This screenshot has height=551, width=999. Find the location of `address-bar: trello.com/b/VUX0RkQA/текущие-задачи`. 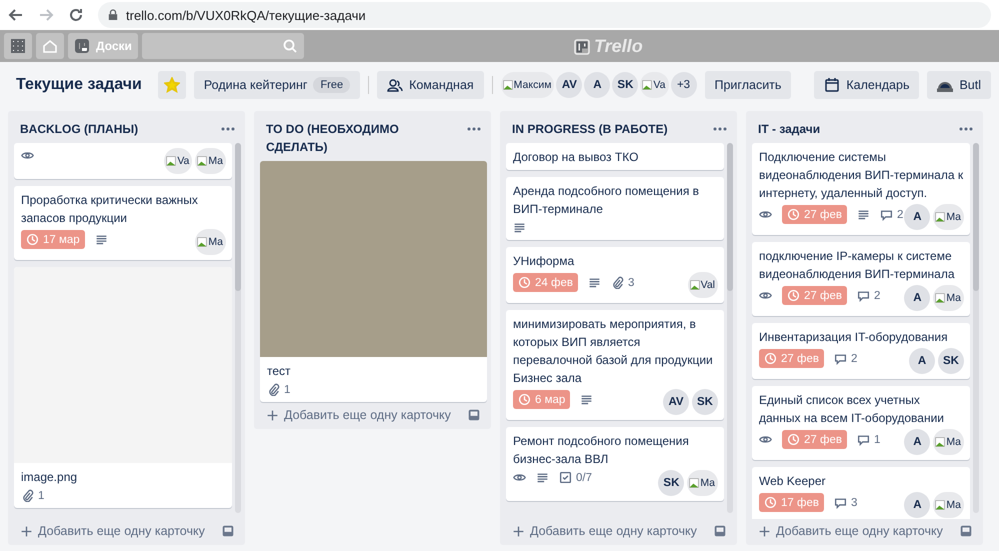

address-bar: trello.com/b/VUX0RkQA/текущие-задачи is located at coordinates (544, 15).